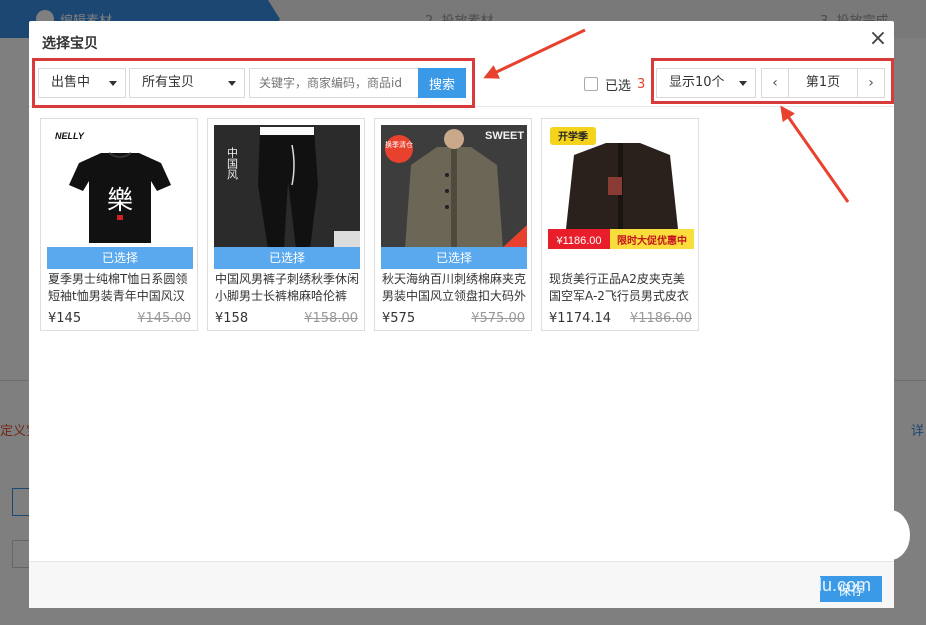 Image resolution: width=926 pixels, height=625 pixels. I want to click on selected-filter: 已选 3, so click(615, 84).